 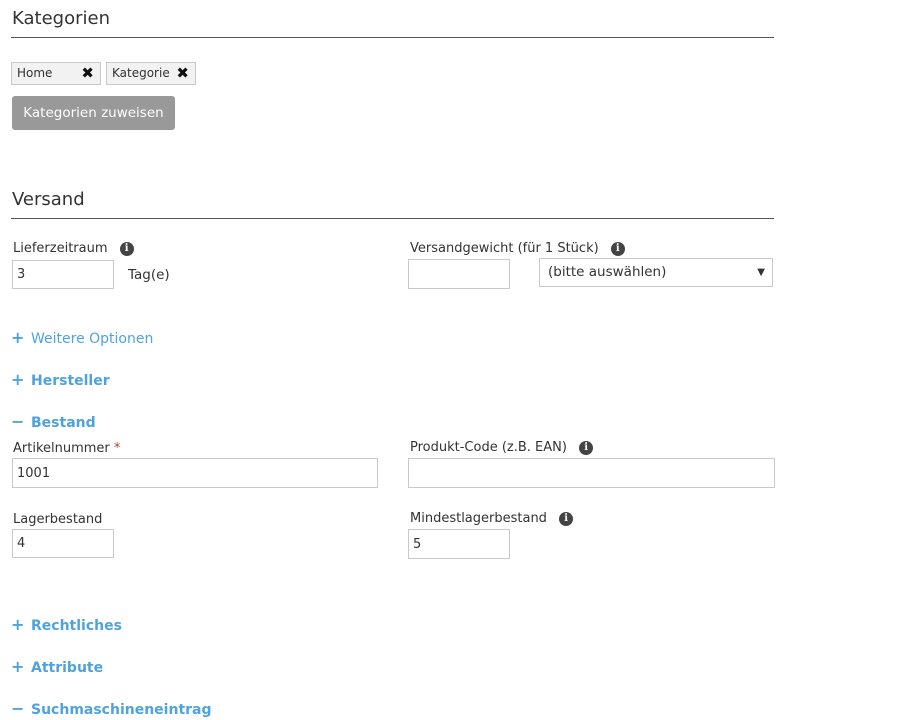 What do you see at coordinates (35, 73) in the screenshot?
I see `category-tag-label: Home` at bounding box center [35, 73].